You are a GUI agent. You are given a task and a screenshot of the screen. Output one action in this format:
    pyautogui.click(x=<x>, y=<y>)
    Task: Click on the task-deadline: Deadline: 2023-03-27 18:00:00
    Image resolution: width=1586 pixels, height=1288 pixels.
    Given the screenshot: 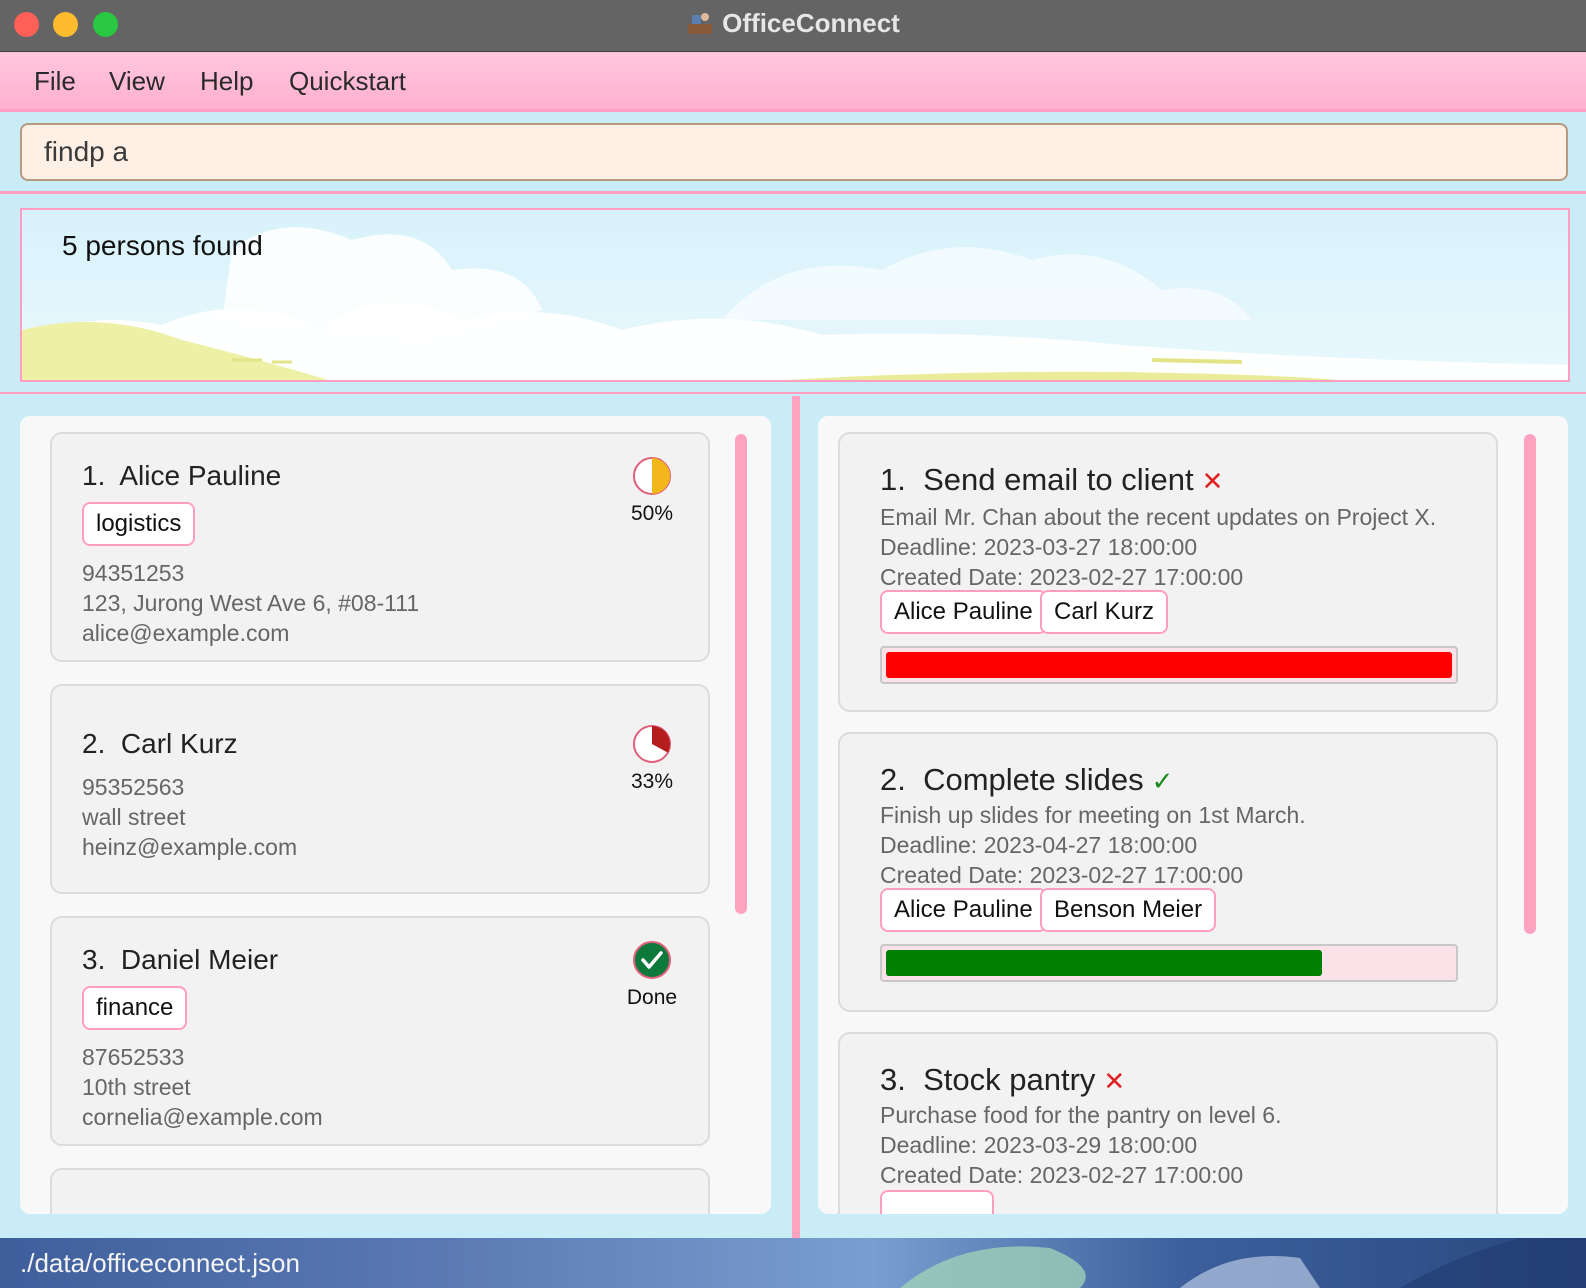 What is the action you would take?
    pyautogui.click(x=1039, y=547)
    